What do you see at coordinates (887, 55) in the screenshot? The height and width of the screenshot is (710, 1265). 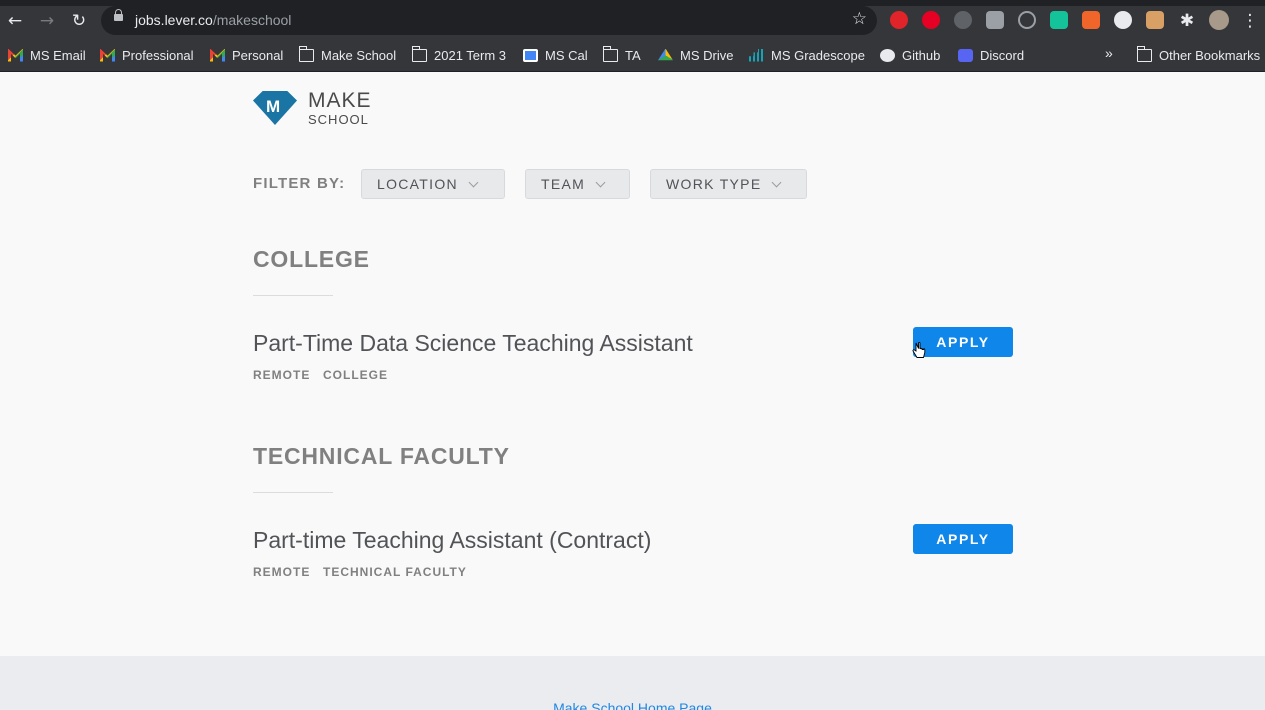 I see `github-icon` at bounding box center [887, 55].